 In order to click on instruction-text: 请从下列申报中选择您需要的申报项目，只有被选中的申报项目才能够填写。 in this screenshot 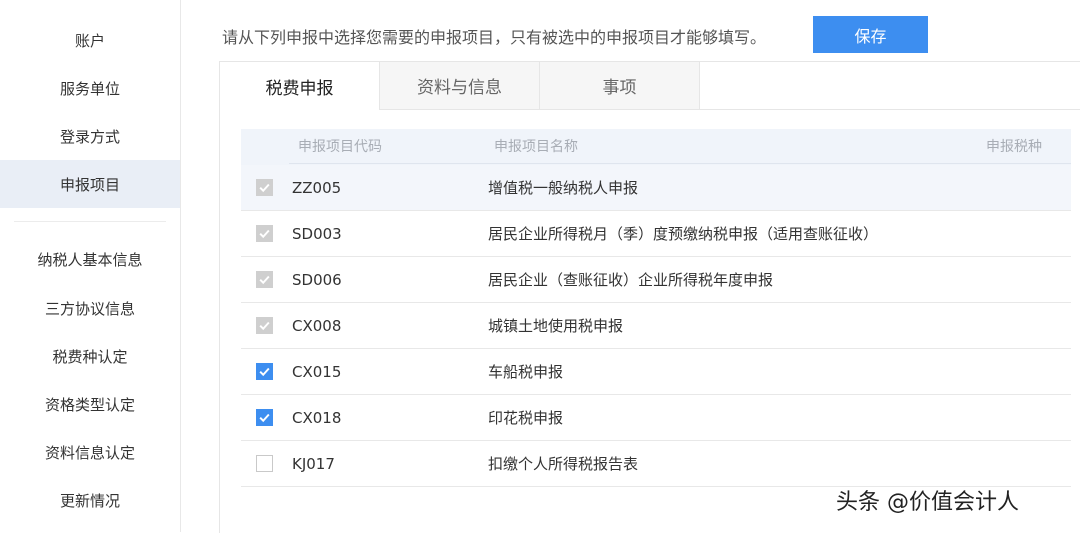, I will do `click(494, 37)`.